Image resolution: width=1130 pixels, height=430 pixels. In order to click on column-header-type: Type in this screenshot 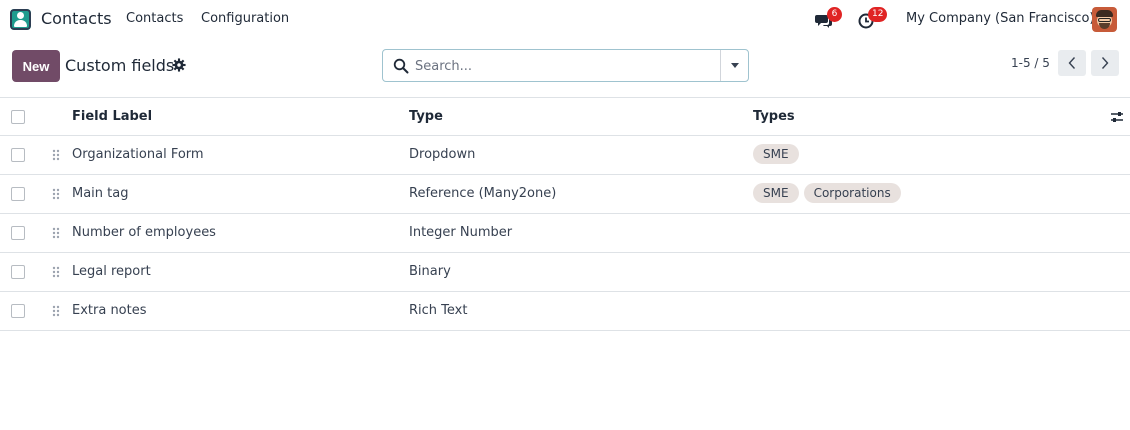, I will do `click(426, 116)`.